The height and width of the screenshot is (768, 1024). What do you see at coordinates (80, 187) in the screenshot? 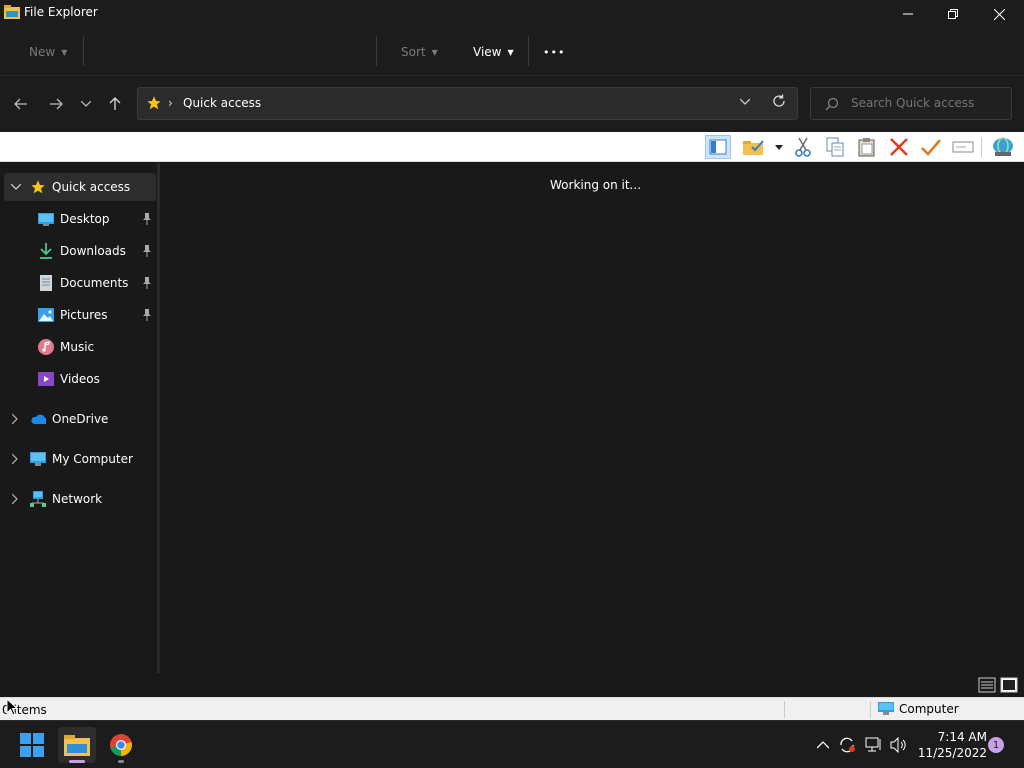
I see `sidebar-item-quick-access: Quick access` at bounding box center [80, 187].